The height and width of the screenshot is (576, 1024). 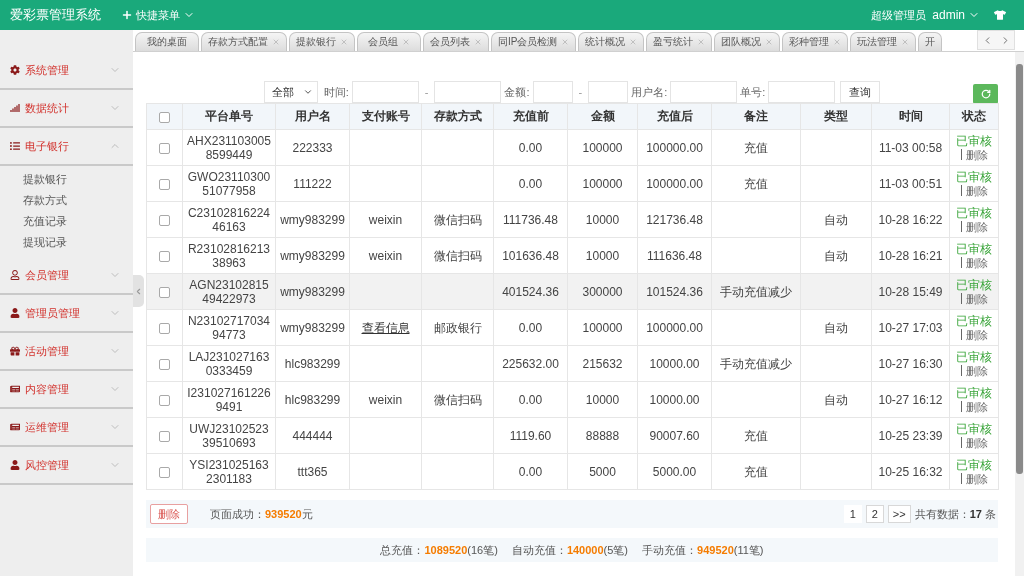 I want to click on scrollbar-thumb, so click(x=1019, y=269).